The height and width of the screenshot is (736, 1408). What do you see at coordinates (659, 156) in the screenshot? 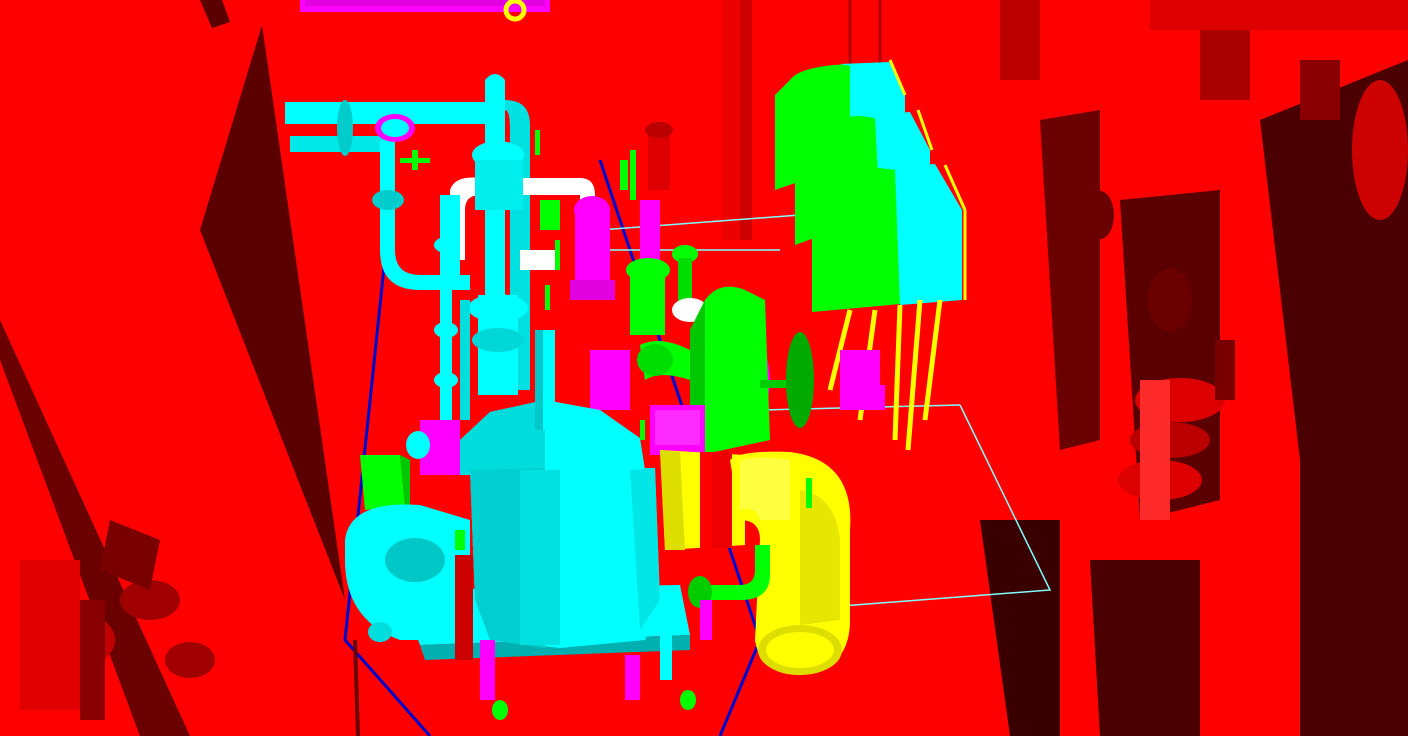
I see `rear-red-valve` at bounding box center [659, 156].